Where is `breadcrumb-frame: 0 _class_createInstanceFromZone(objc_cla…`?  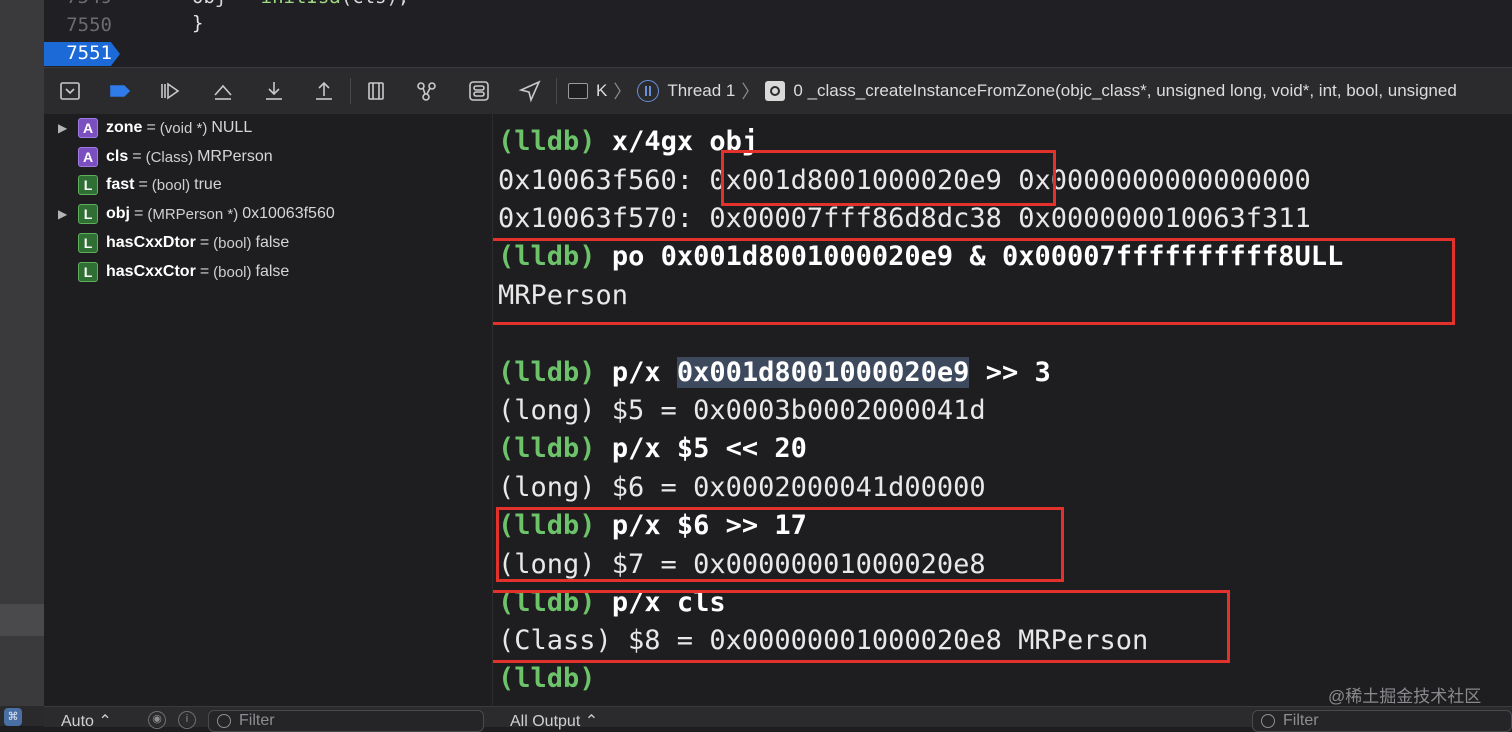 breadcrumb-frame: 0 _class_createInstanceFromZone(objc_cla… is located at coordinates (1124, 91).